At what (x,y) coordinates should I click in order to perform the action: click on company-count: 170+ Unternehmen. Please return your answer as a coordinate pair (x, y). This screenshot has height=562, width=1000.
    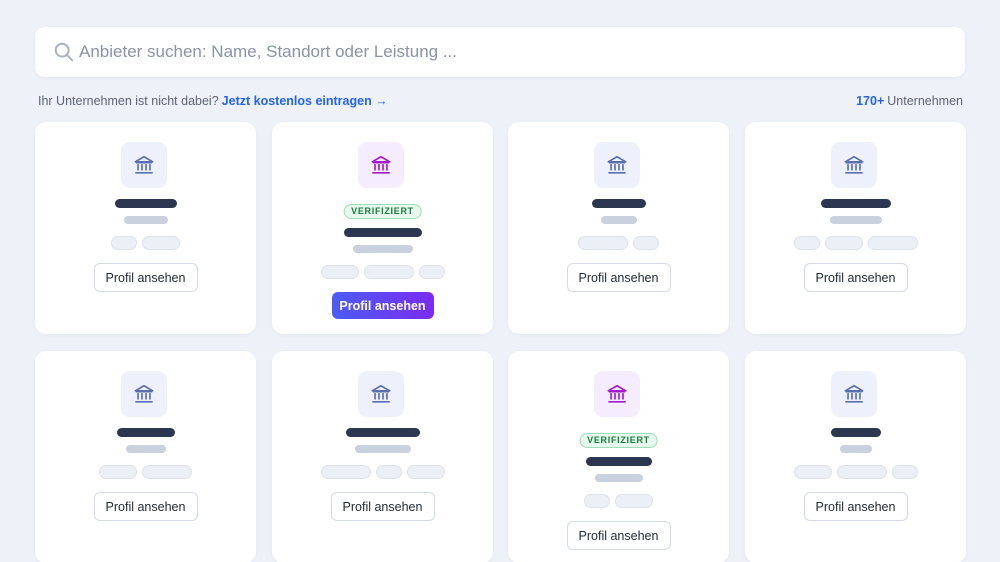
    Looking at the image, I should click on (909, 101).